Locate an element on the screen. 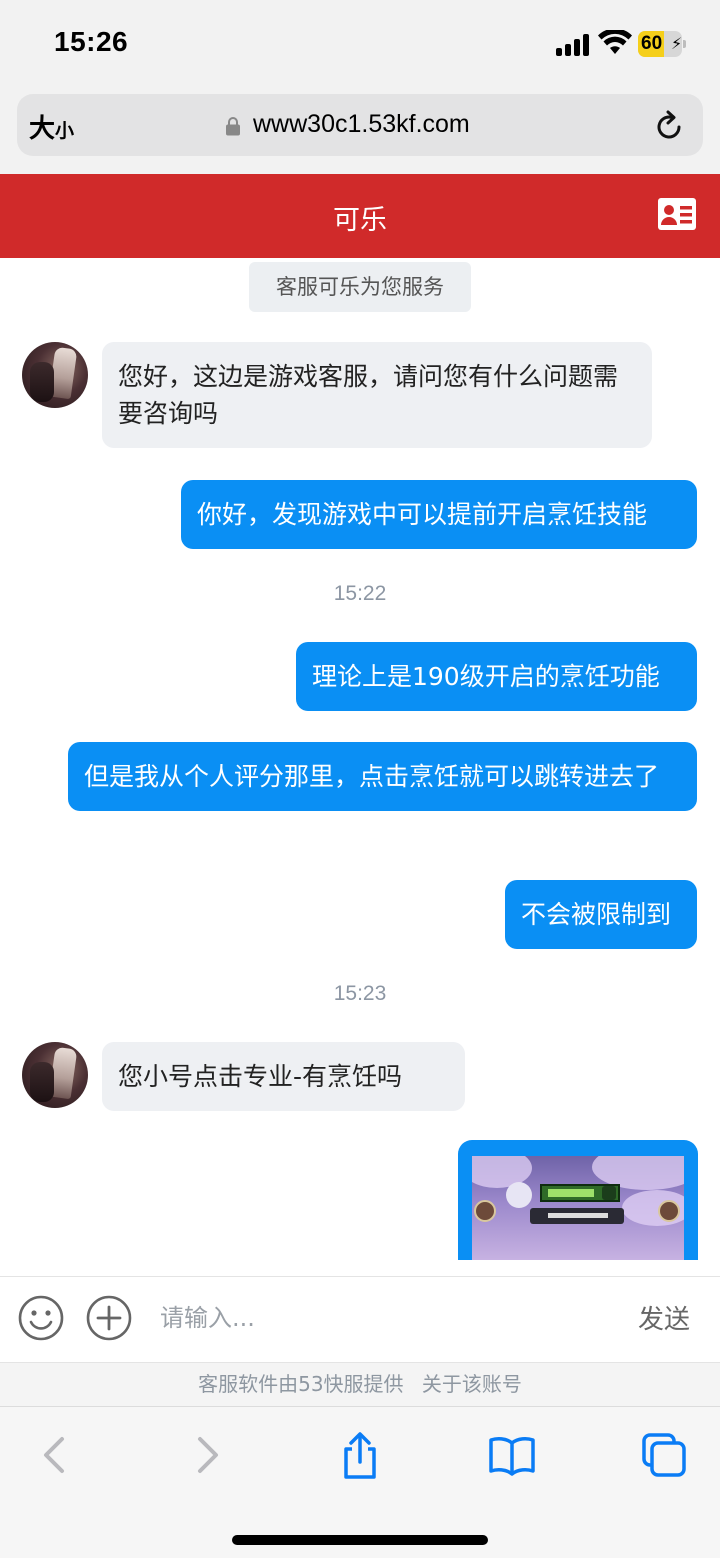 This screenshot has width=720, height=1558. forward-icon is located at coordinates (208, 1455).